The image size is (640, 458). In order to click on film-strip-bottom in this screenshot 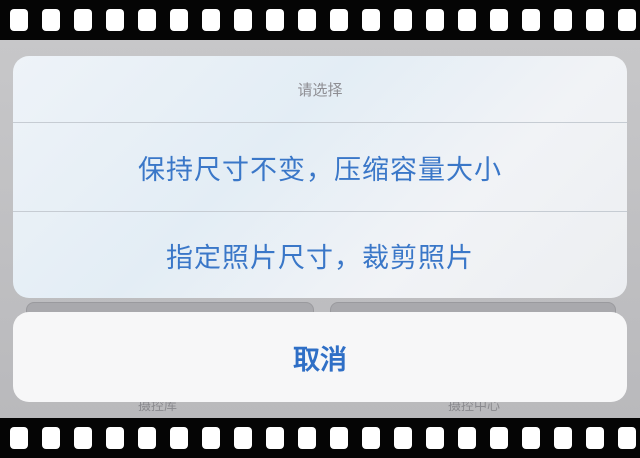, I will do `click(320, 438)`.